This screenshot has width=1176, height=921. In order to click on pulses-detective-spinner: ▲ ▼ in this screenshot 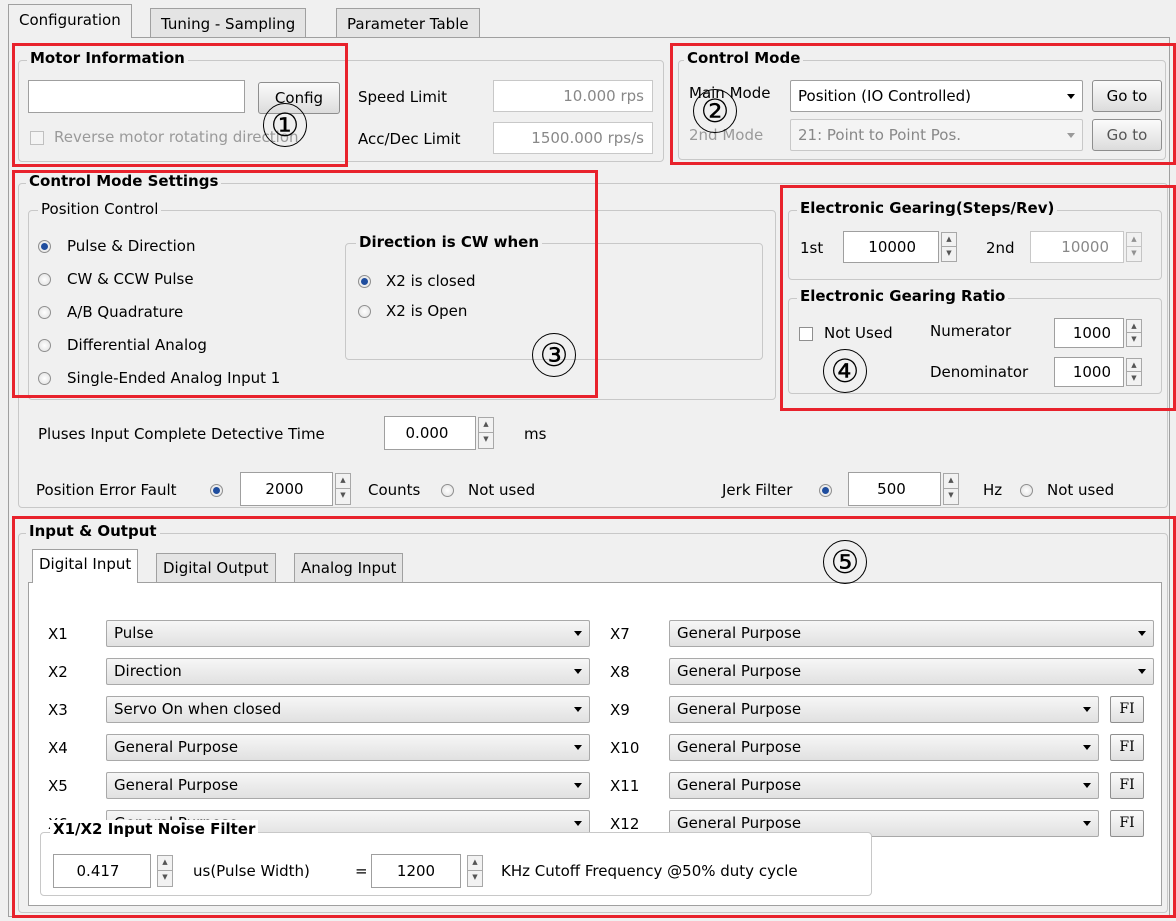, I will do `click(486, 433)`.